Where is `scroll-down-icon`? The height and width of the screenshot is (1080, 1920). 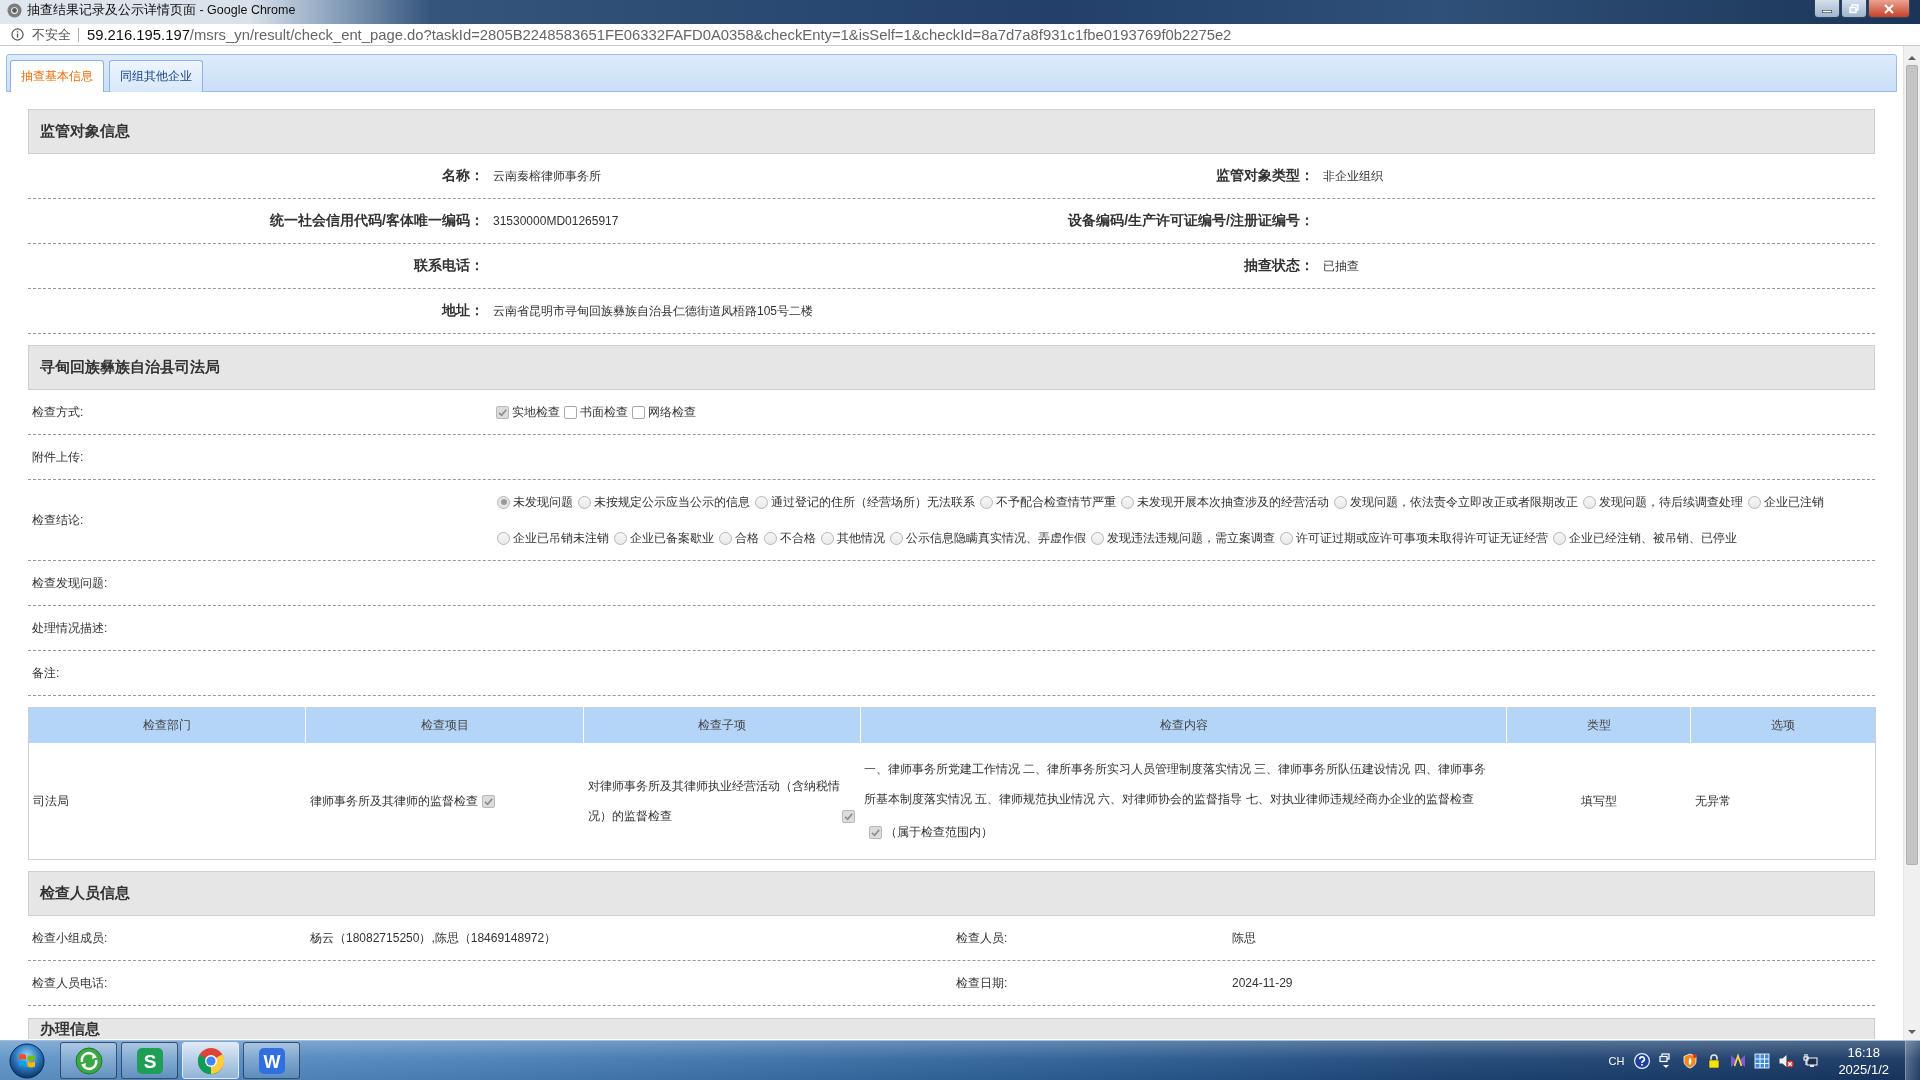 scroll-down-icon is located at coordinates (1912, 1032).